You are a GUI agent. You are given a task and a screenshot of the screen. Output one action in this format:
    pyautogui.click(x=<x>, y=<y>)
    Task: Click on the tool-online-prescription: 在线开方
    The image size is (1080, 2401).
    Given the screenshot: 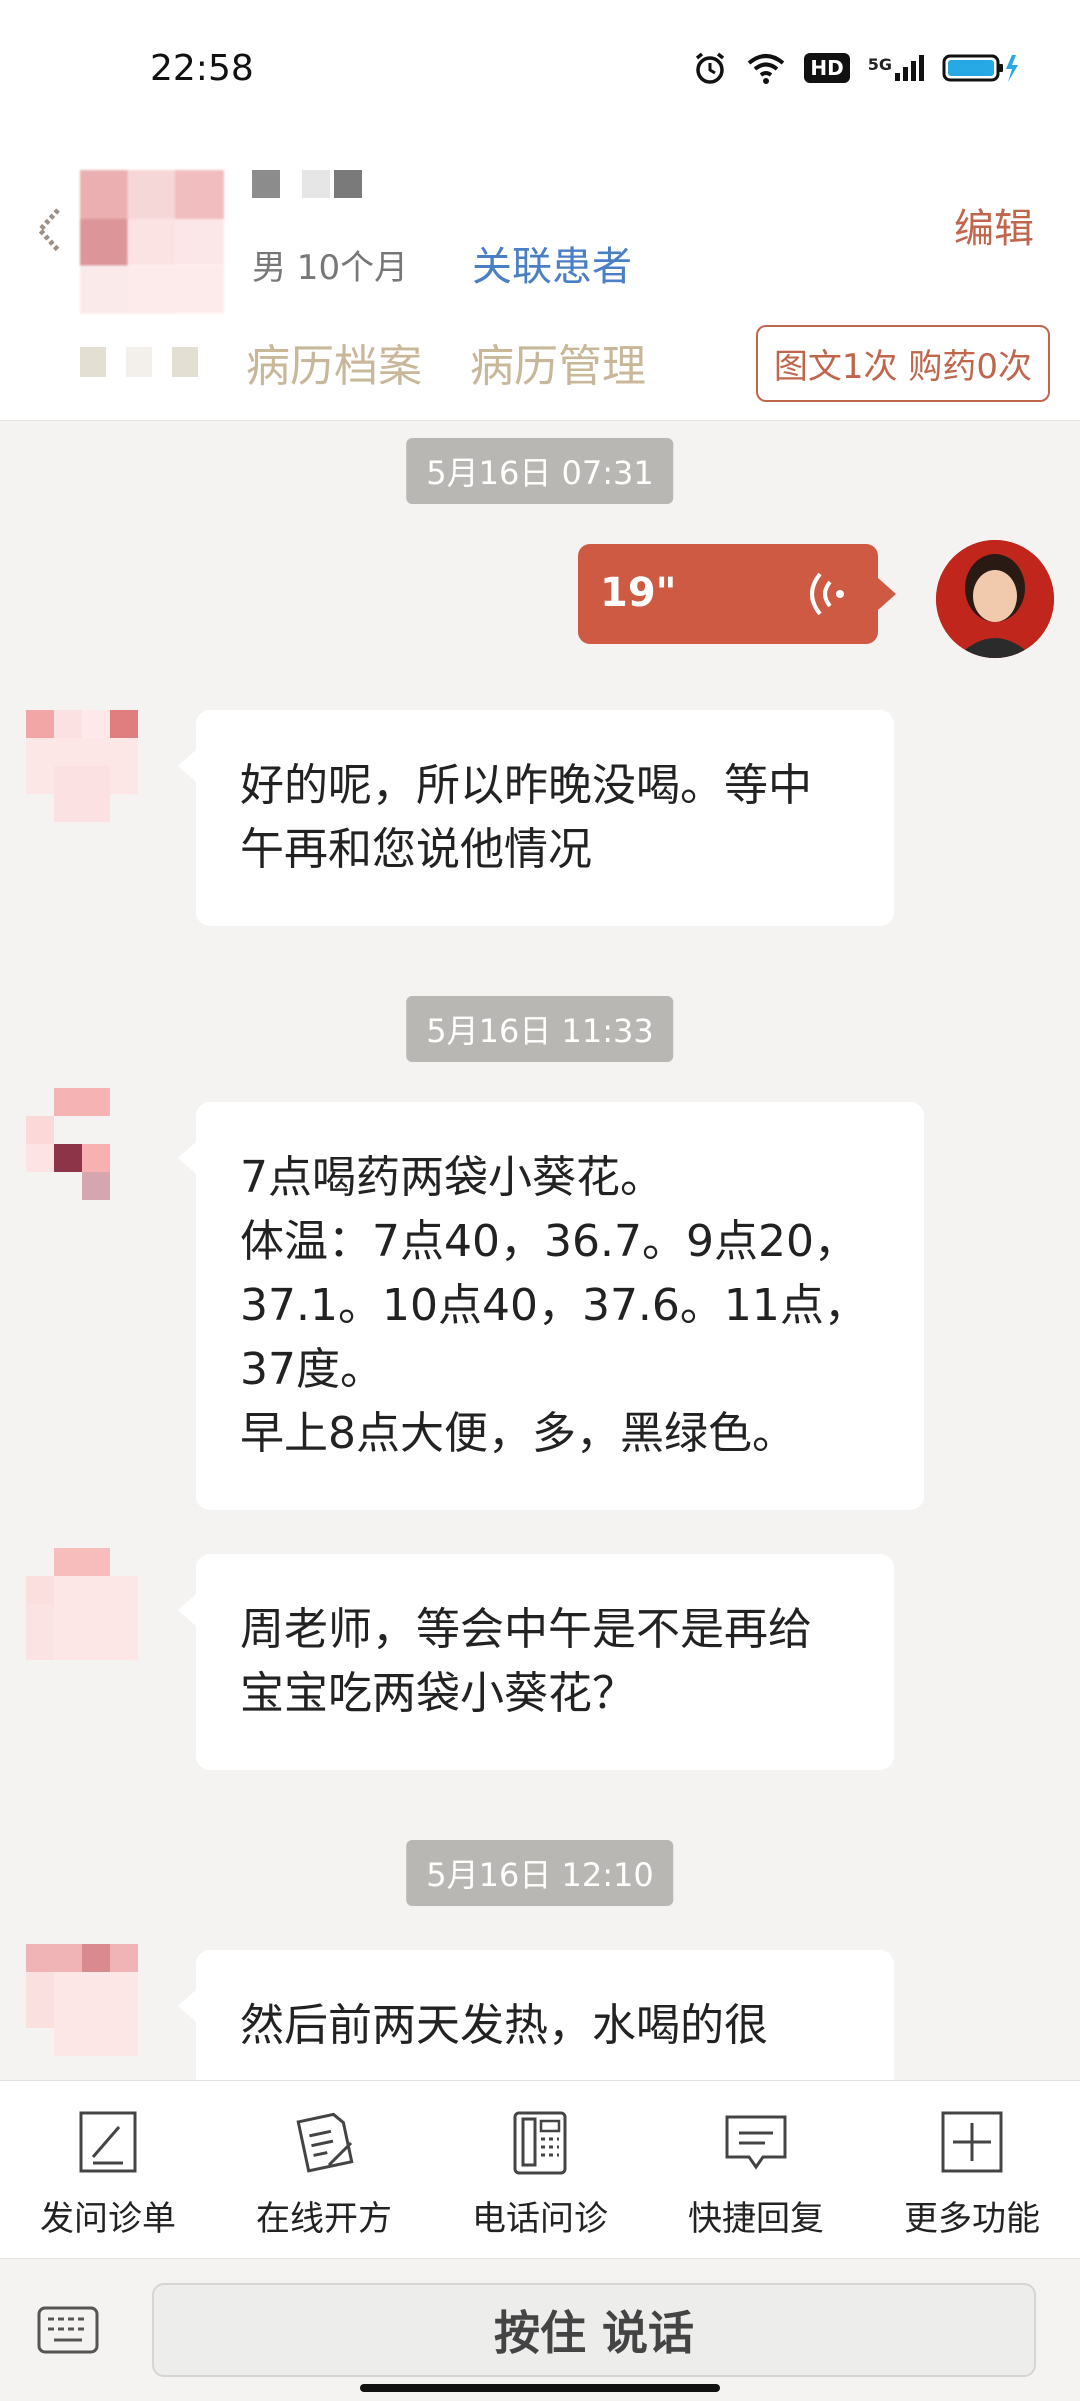 What is the action you would take?
    pyautogui.click(x=324, y=2170)
    